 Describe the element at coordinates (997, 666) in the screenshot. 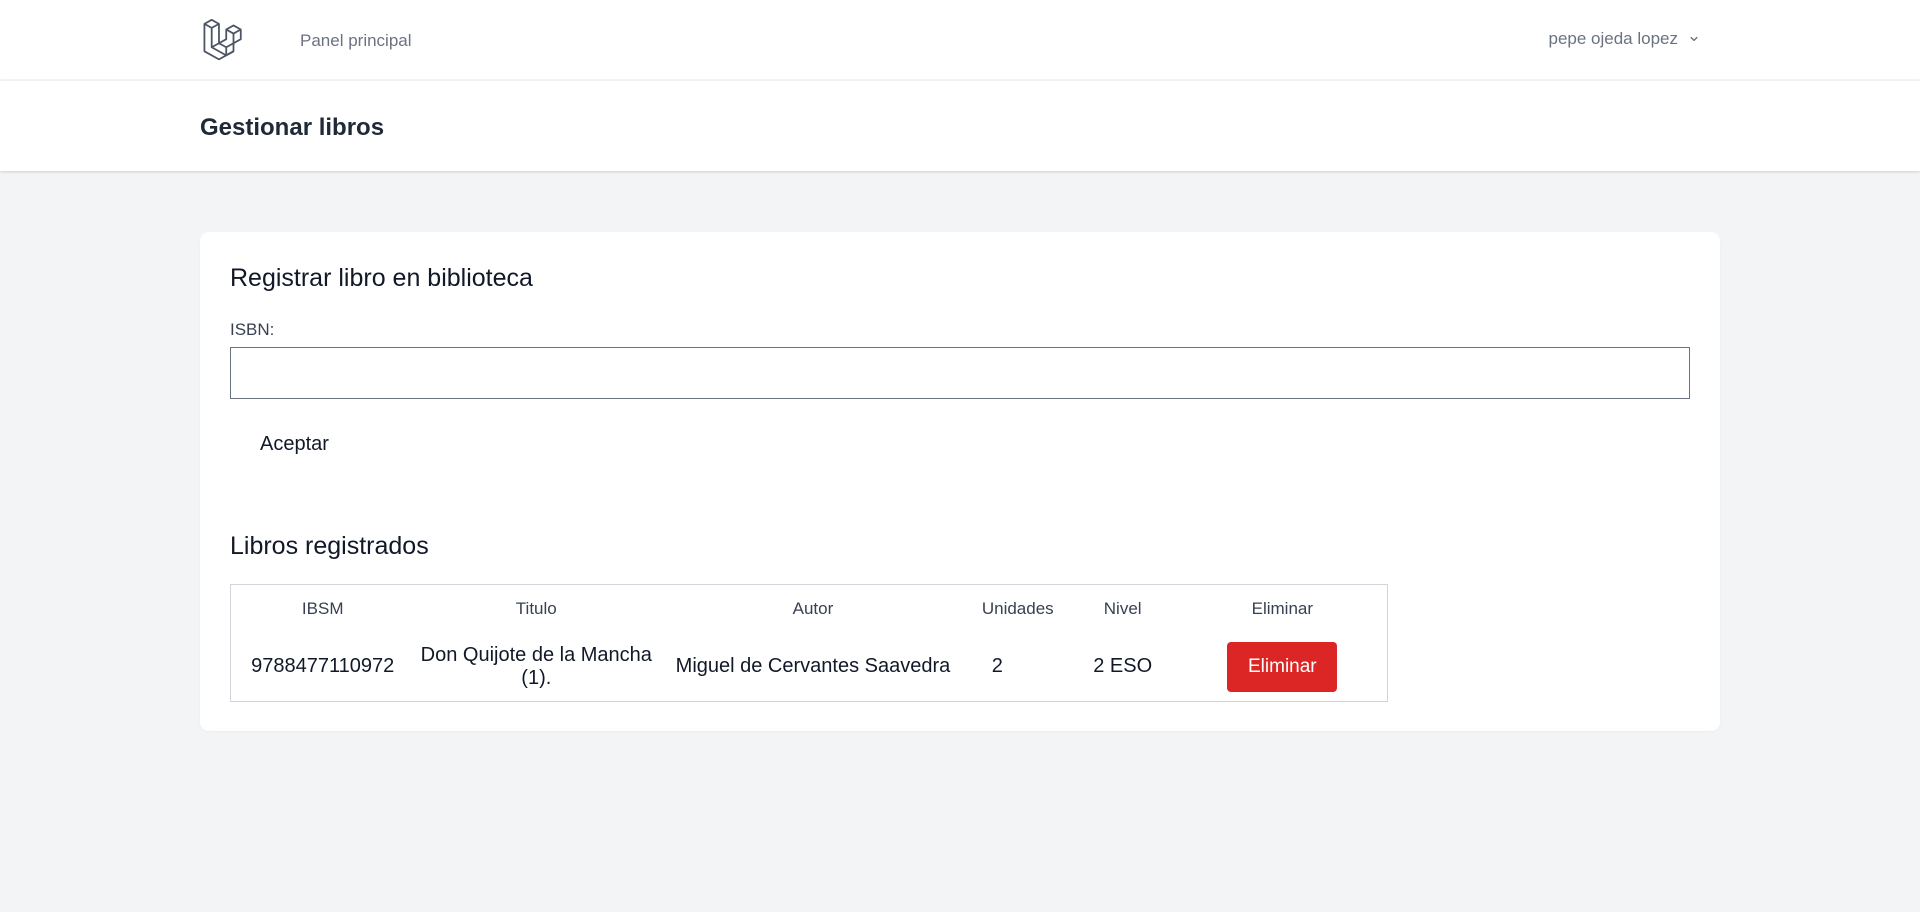

I see `cell-units: 2` at that location.